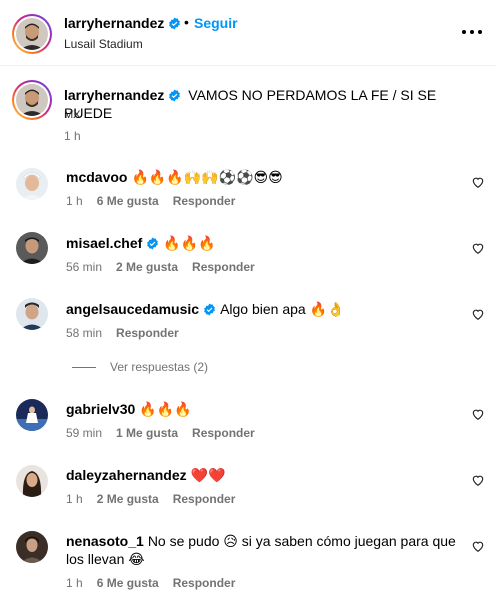  What do you see at coordinates (266, 409) in the screenshot?
I see `comment-body: gabrielv30 🔥🔥🔥` at bounding box center [266, 409].